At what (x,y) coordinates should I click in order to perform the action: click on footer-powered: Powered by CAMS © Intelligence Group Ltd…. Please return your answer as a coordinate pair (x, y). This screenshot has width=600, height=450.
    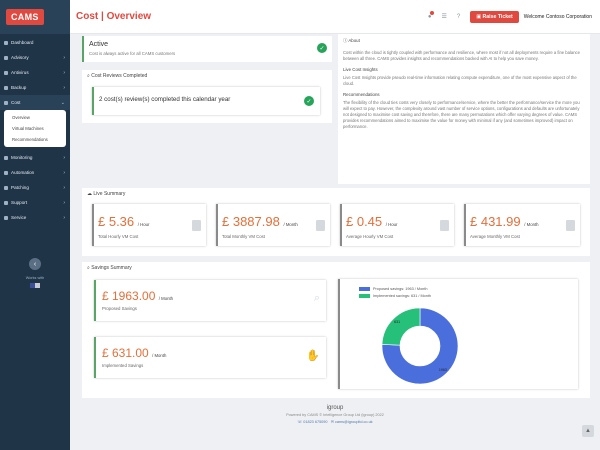
    Looking at the image, I should click on (335, 415).